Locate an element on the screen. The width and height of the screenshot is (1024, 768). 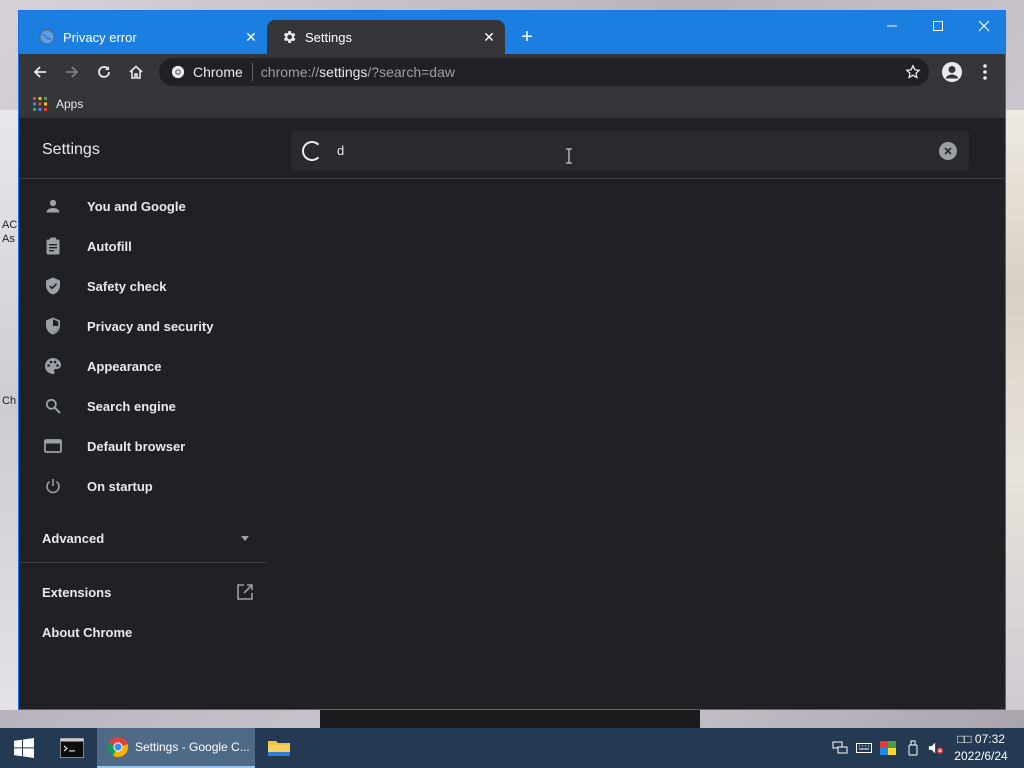
clock-time: □□ 07:32 is located at coordinates (981, 739).